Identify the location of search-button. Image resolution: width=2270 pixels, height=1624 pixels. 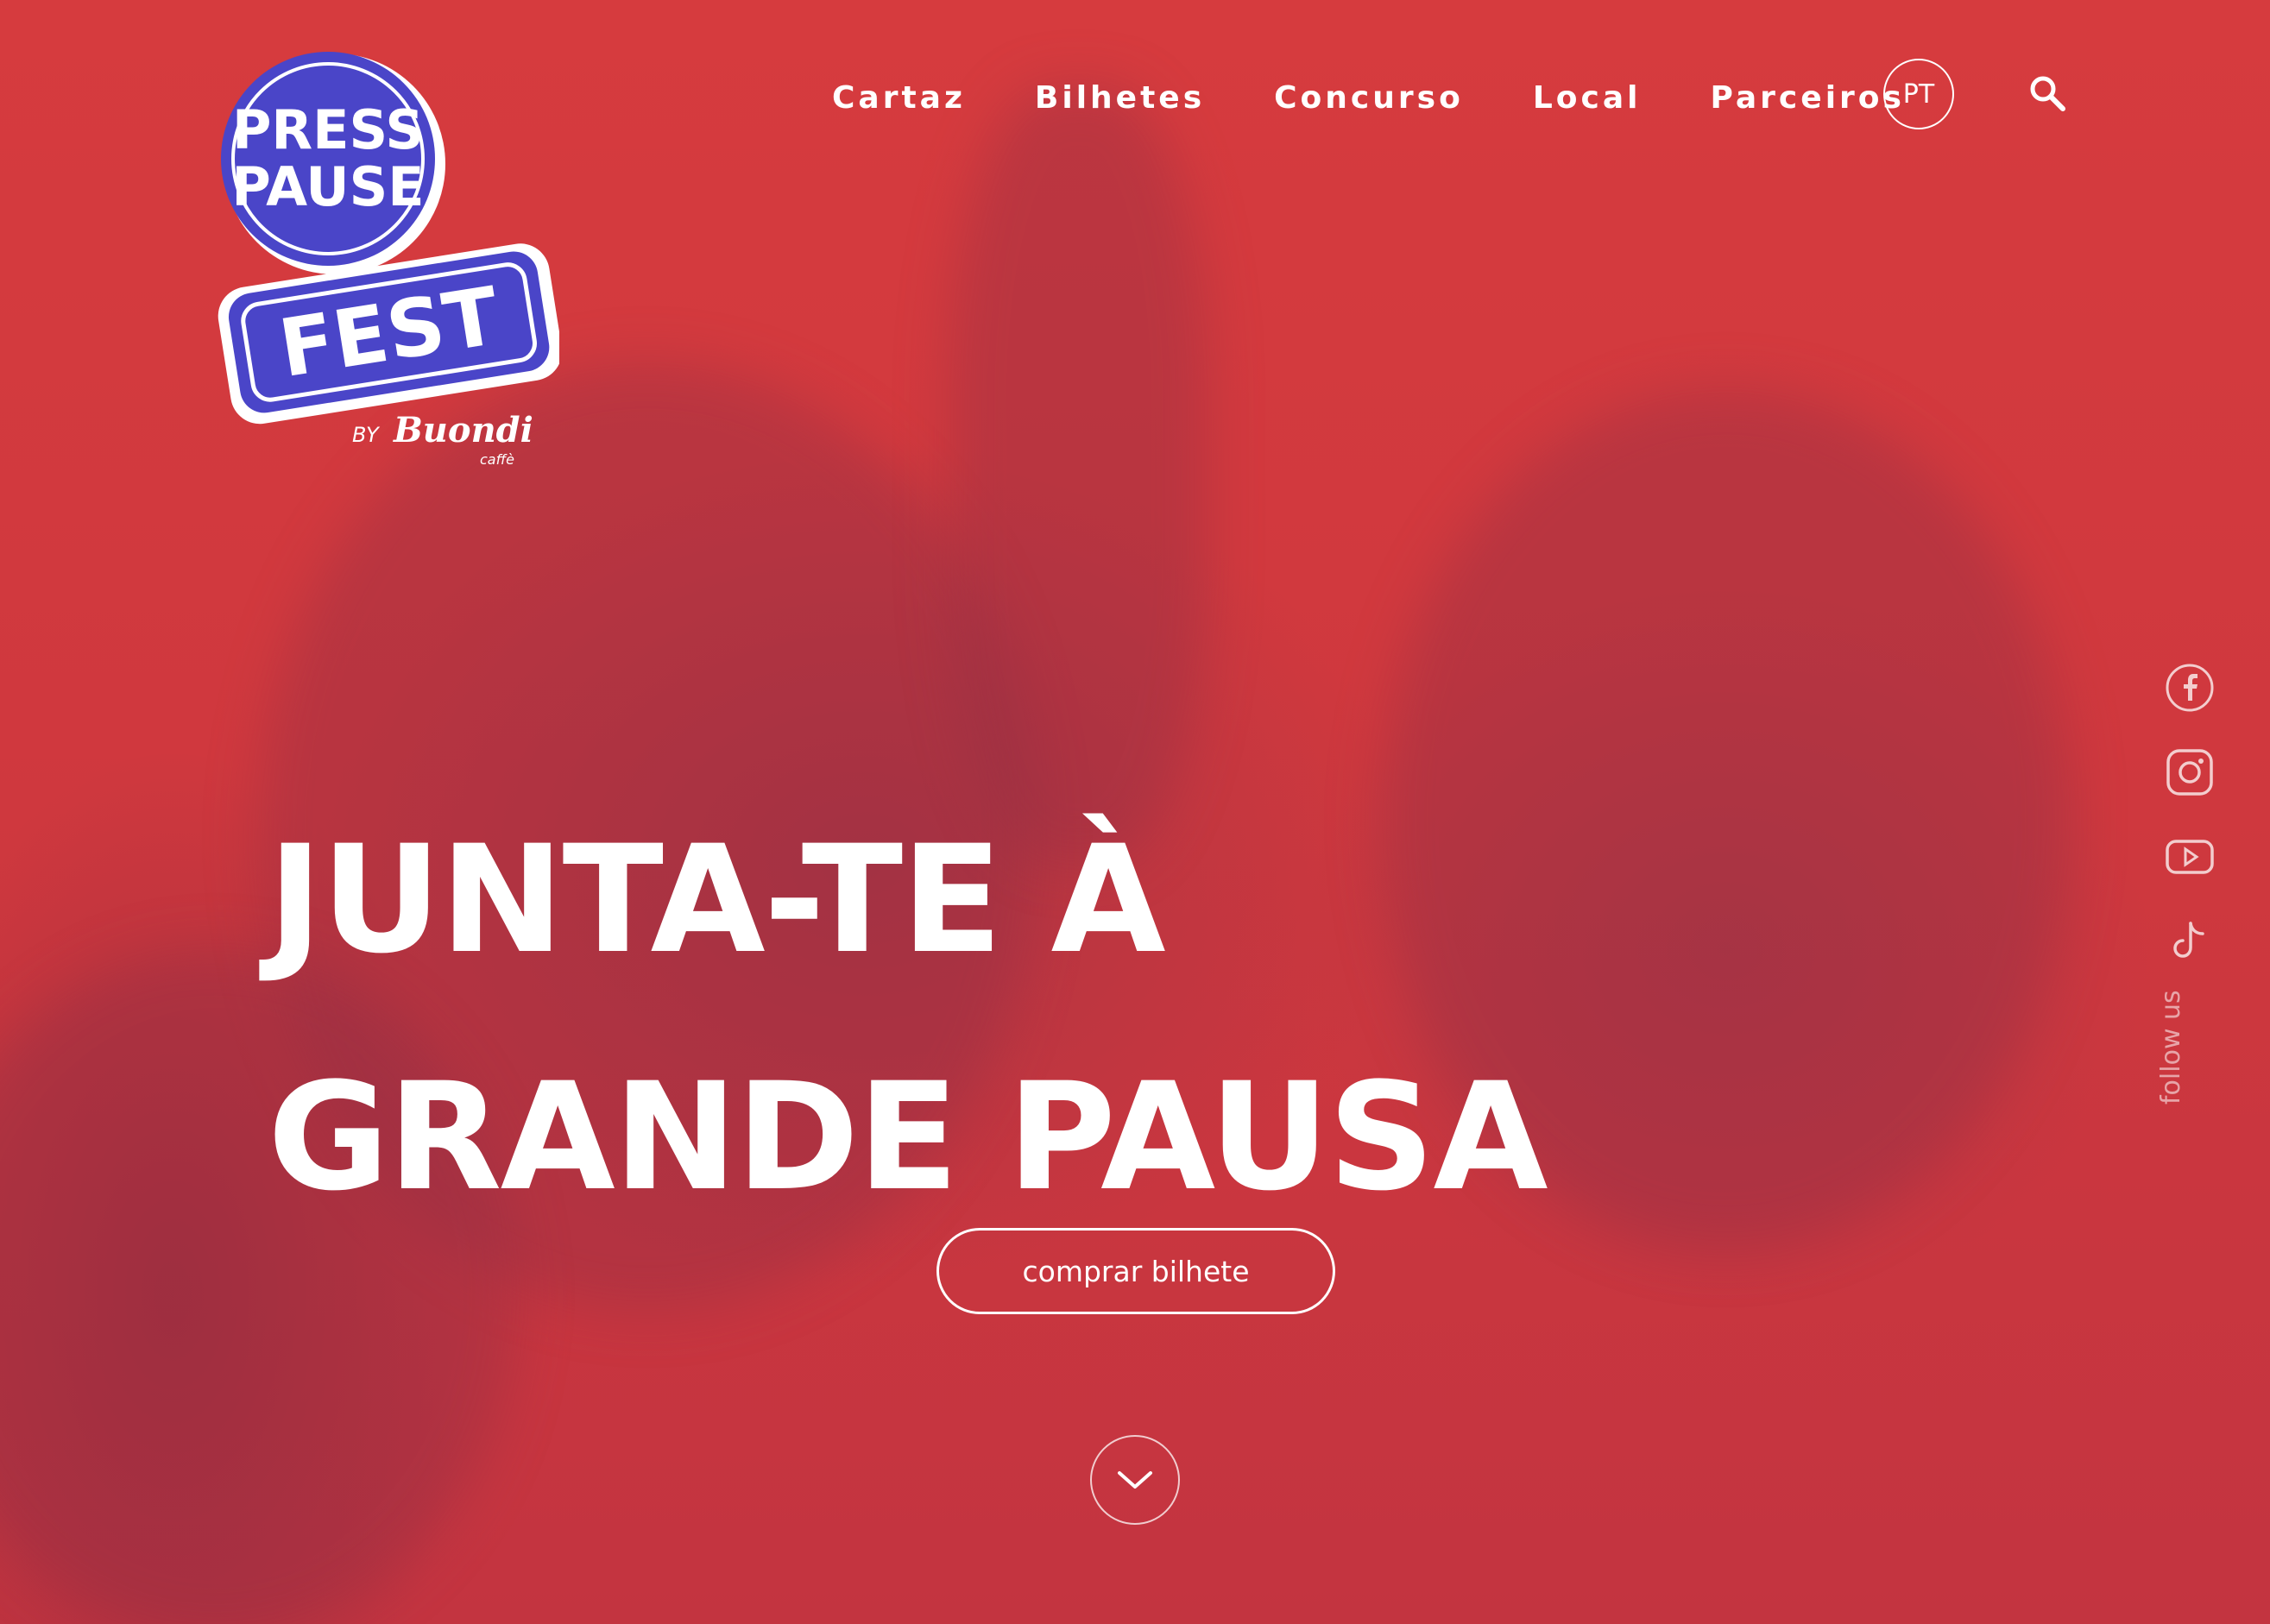
(2048, 94).